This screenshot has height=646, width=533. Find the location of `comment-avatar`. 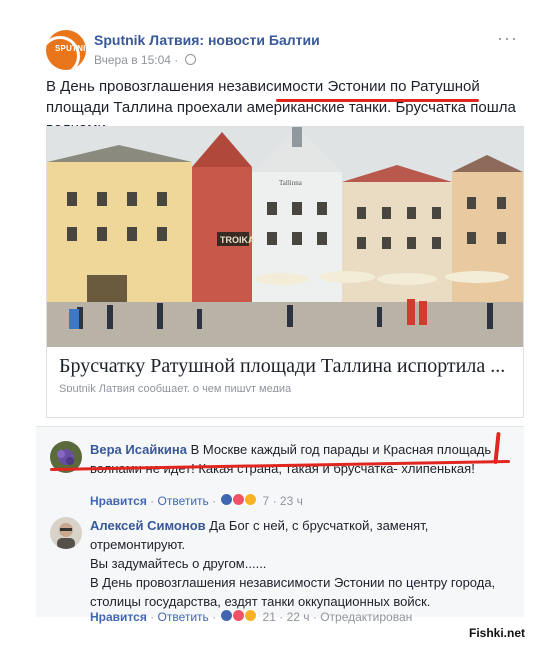

comment-avatar is located at coordinates (66, 533).